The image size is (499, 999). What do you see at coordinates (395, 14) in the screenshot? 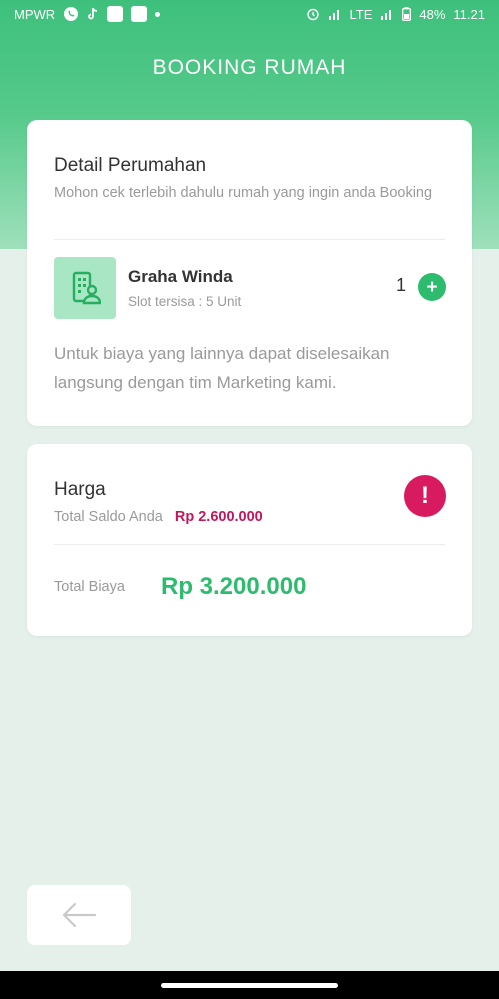
I see `status-right: LTE 48% 11.21` at bounding box center [395, 14].